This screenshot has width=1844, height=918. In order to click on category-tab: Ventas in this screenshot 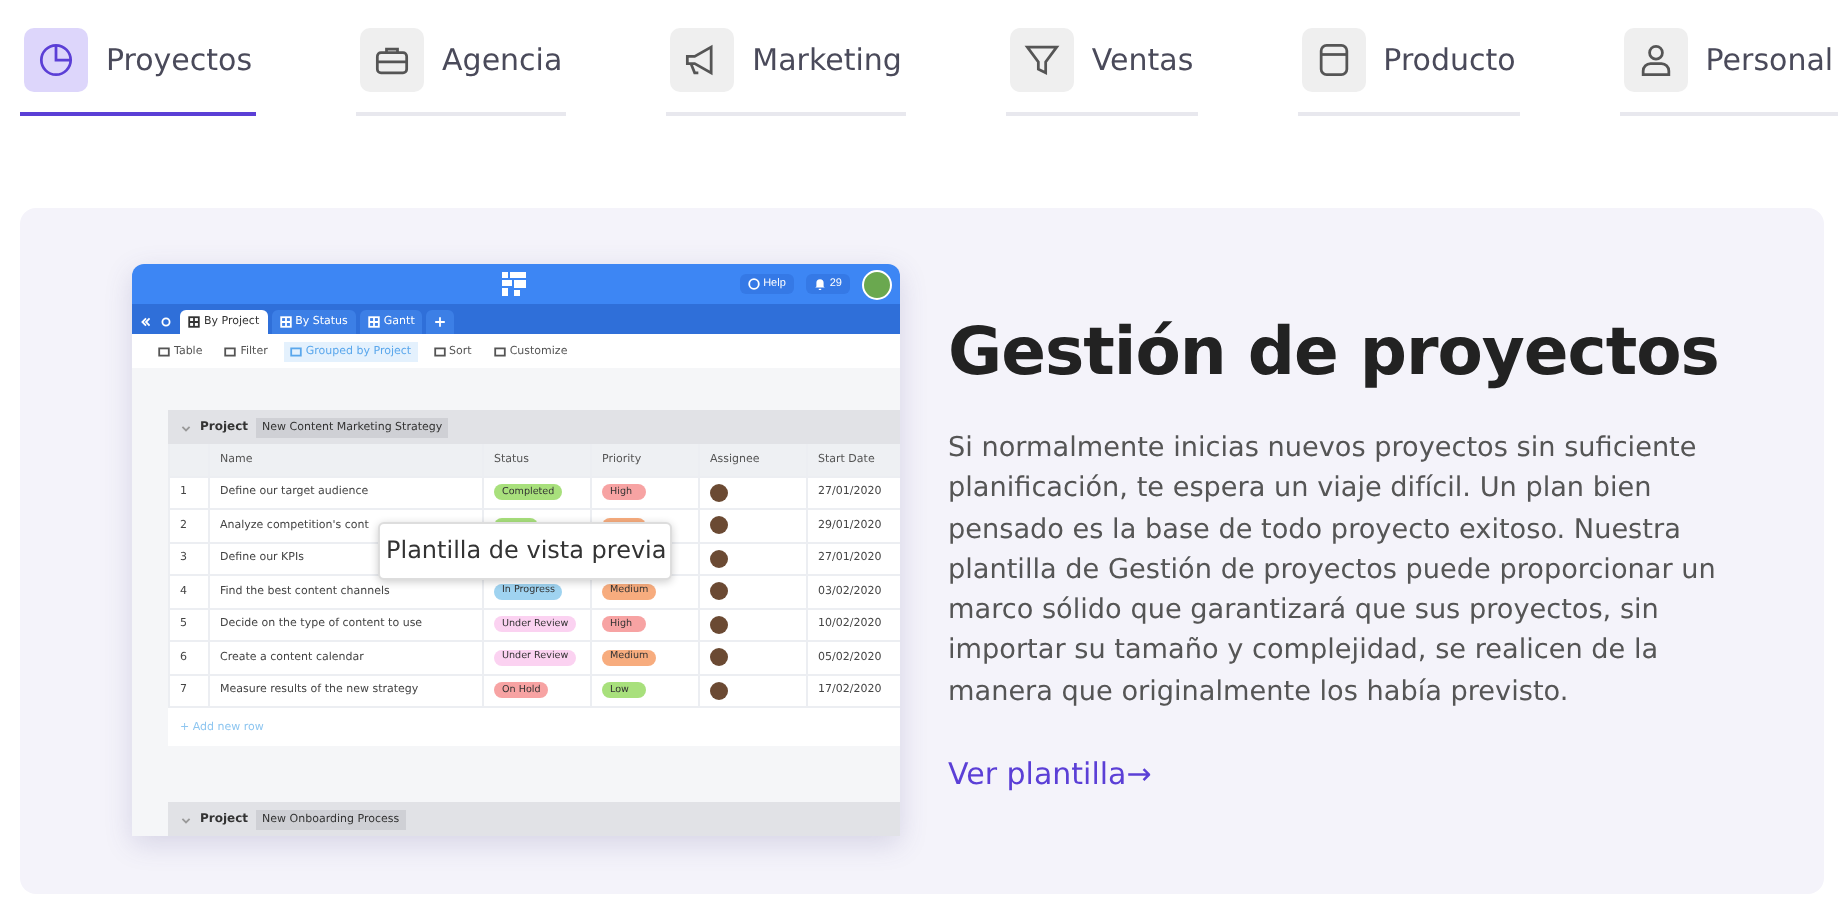, I will do `click(1101, 72)`.